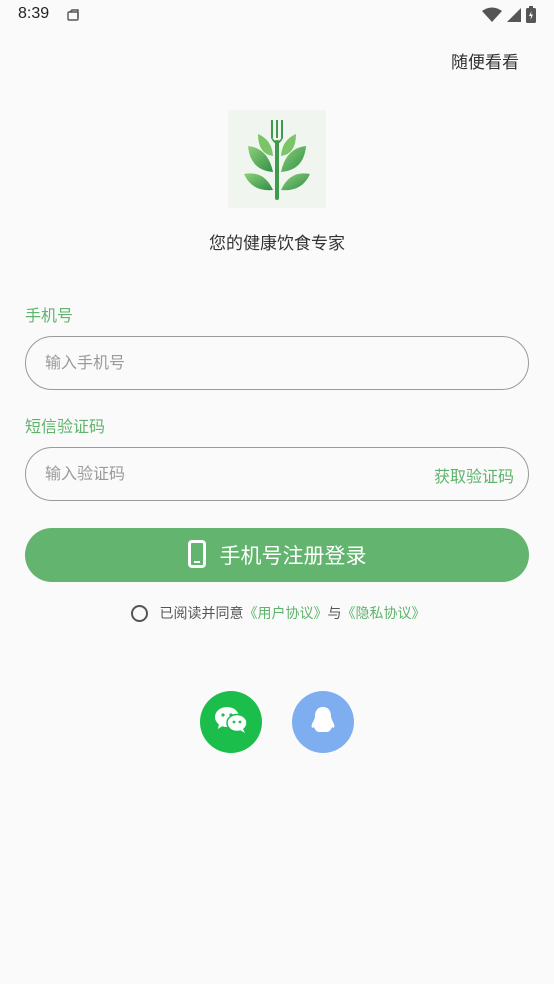 Image resolution: width=554 pixels, height=984 pixels. What do you see at coordinates (531, 16) in the screenshot?
I see `battery-icon` at bounding box center [531, 16].